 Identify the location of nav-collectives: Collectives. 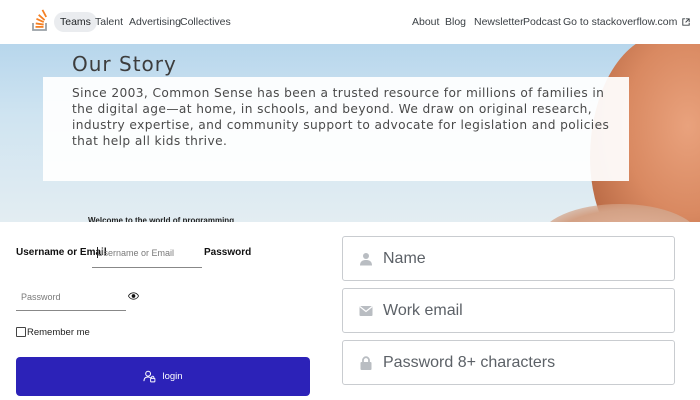
(205, 22).